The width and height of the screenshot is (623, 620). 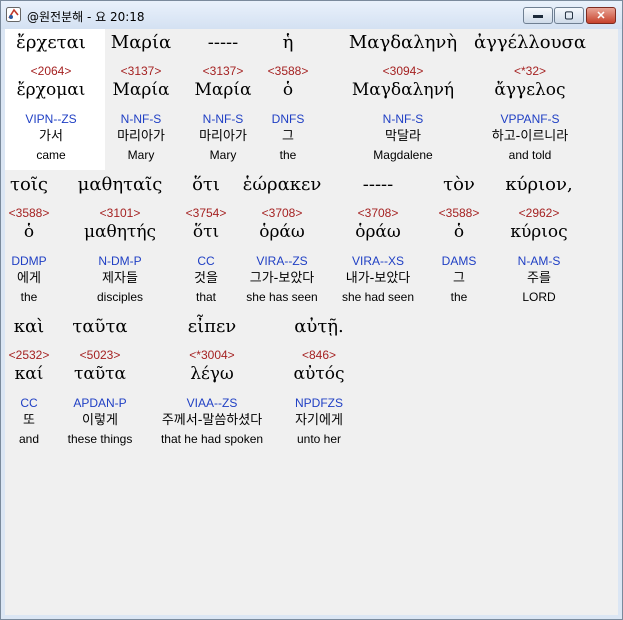 What do you see at coordinates (100, 403) in the screenshot?
I see `morphology-code: APDAN-P` at bounding box center [100, 403].